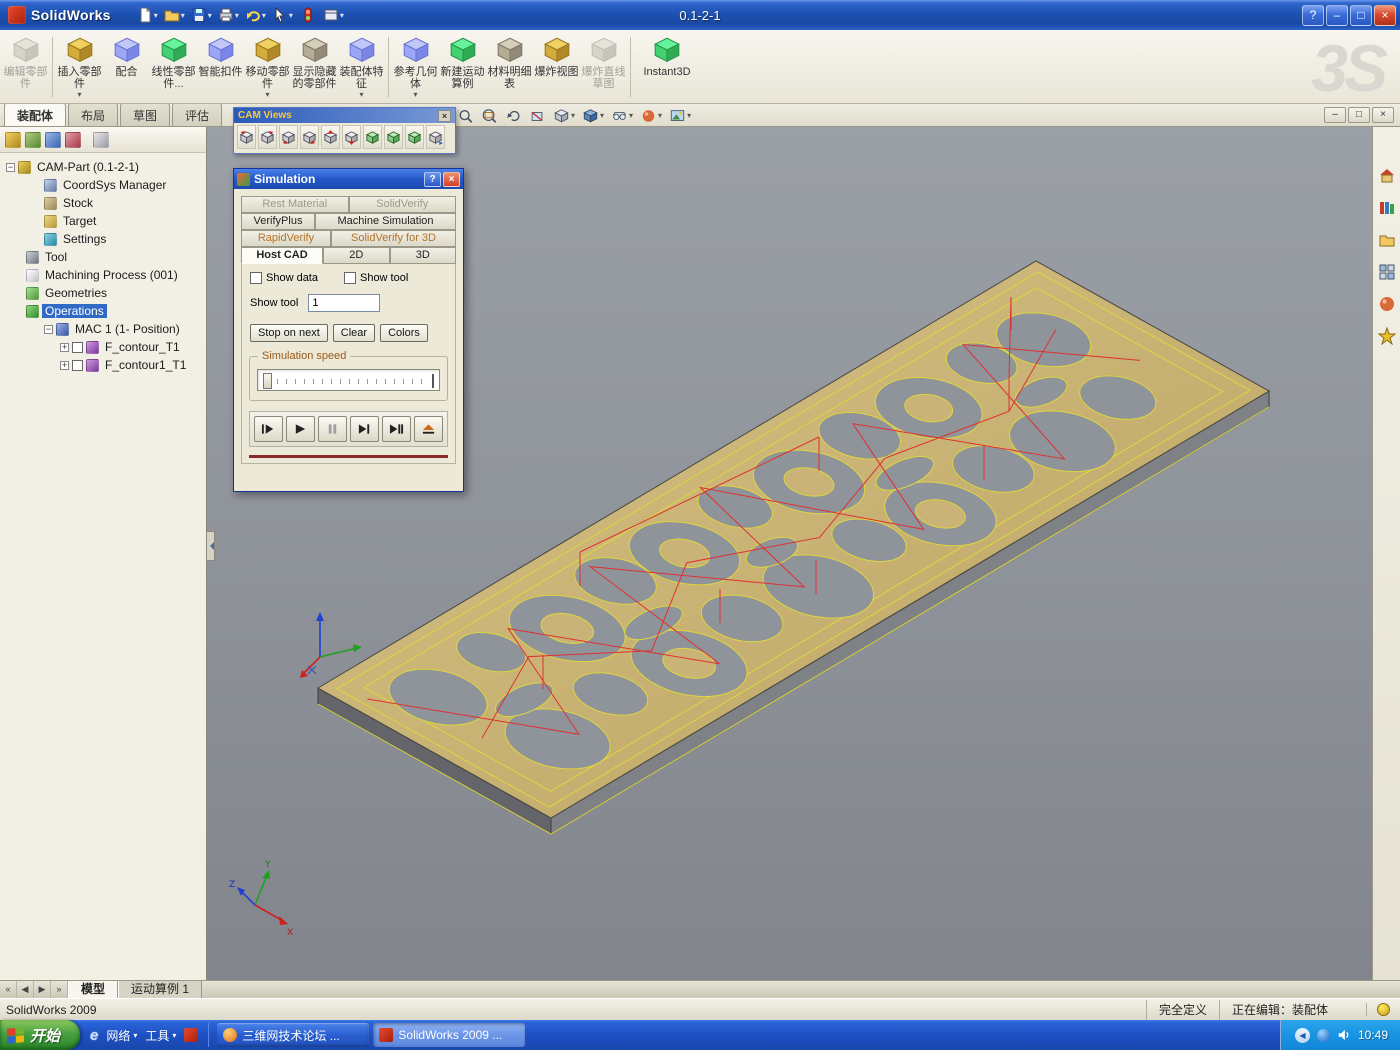  Describe the element at coordinates (1337, 15) in the screenshot. I see `minimize-button: –` at that location.